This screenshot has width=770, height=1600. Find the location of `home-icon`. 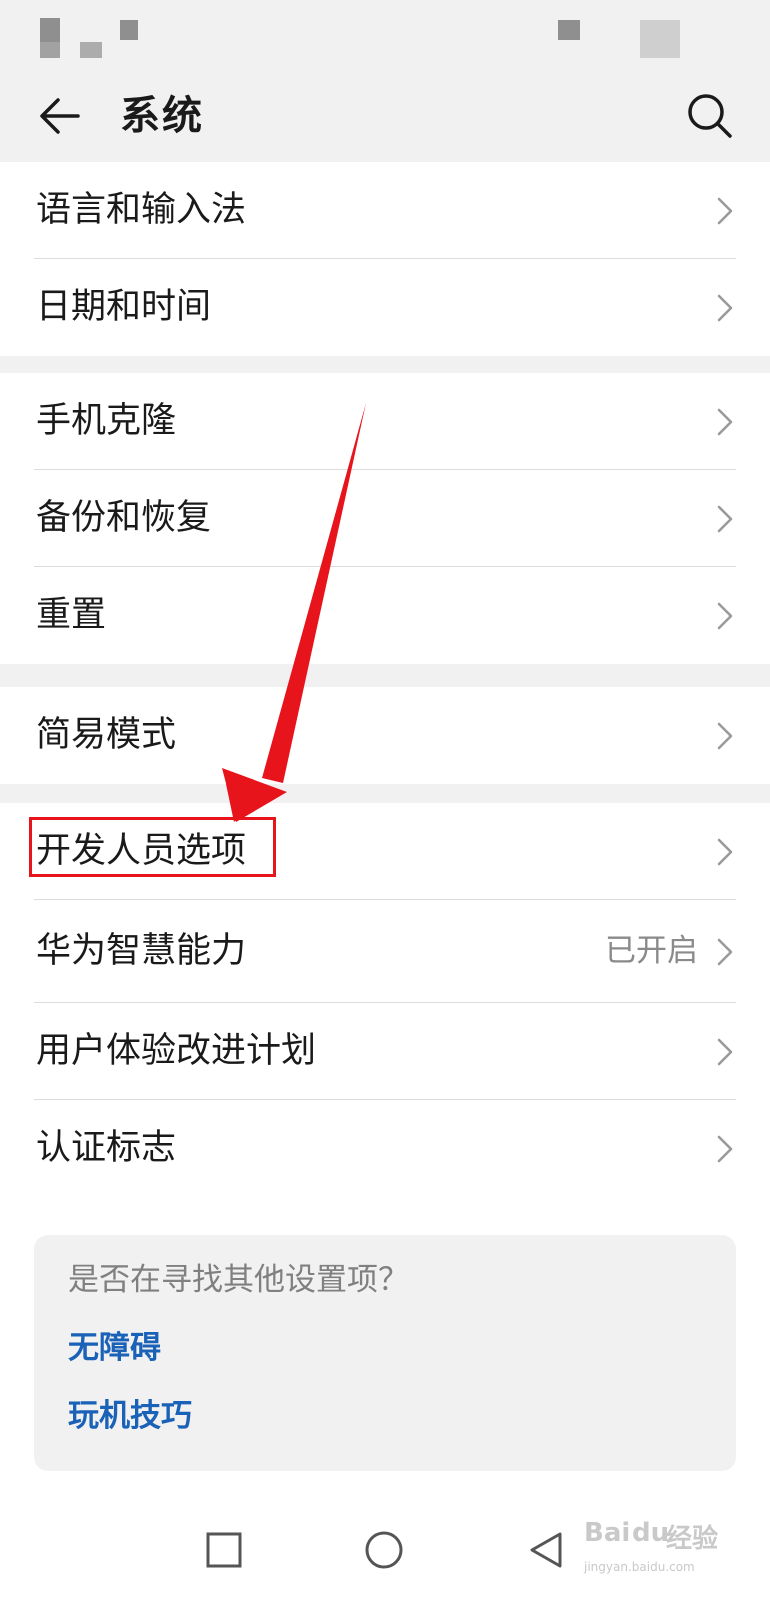

home-icon is located at coordinates (384, 1550).